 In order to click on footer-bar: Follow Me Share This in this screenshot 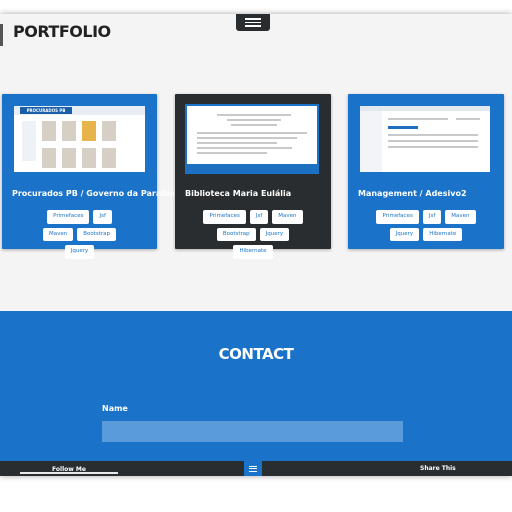, I will do `click(256, 468)`.